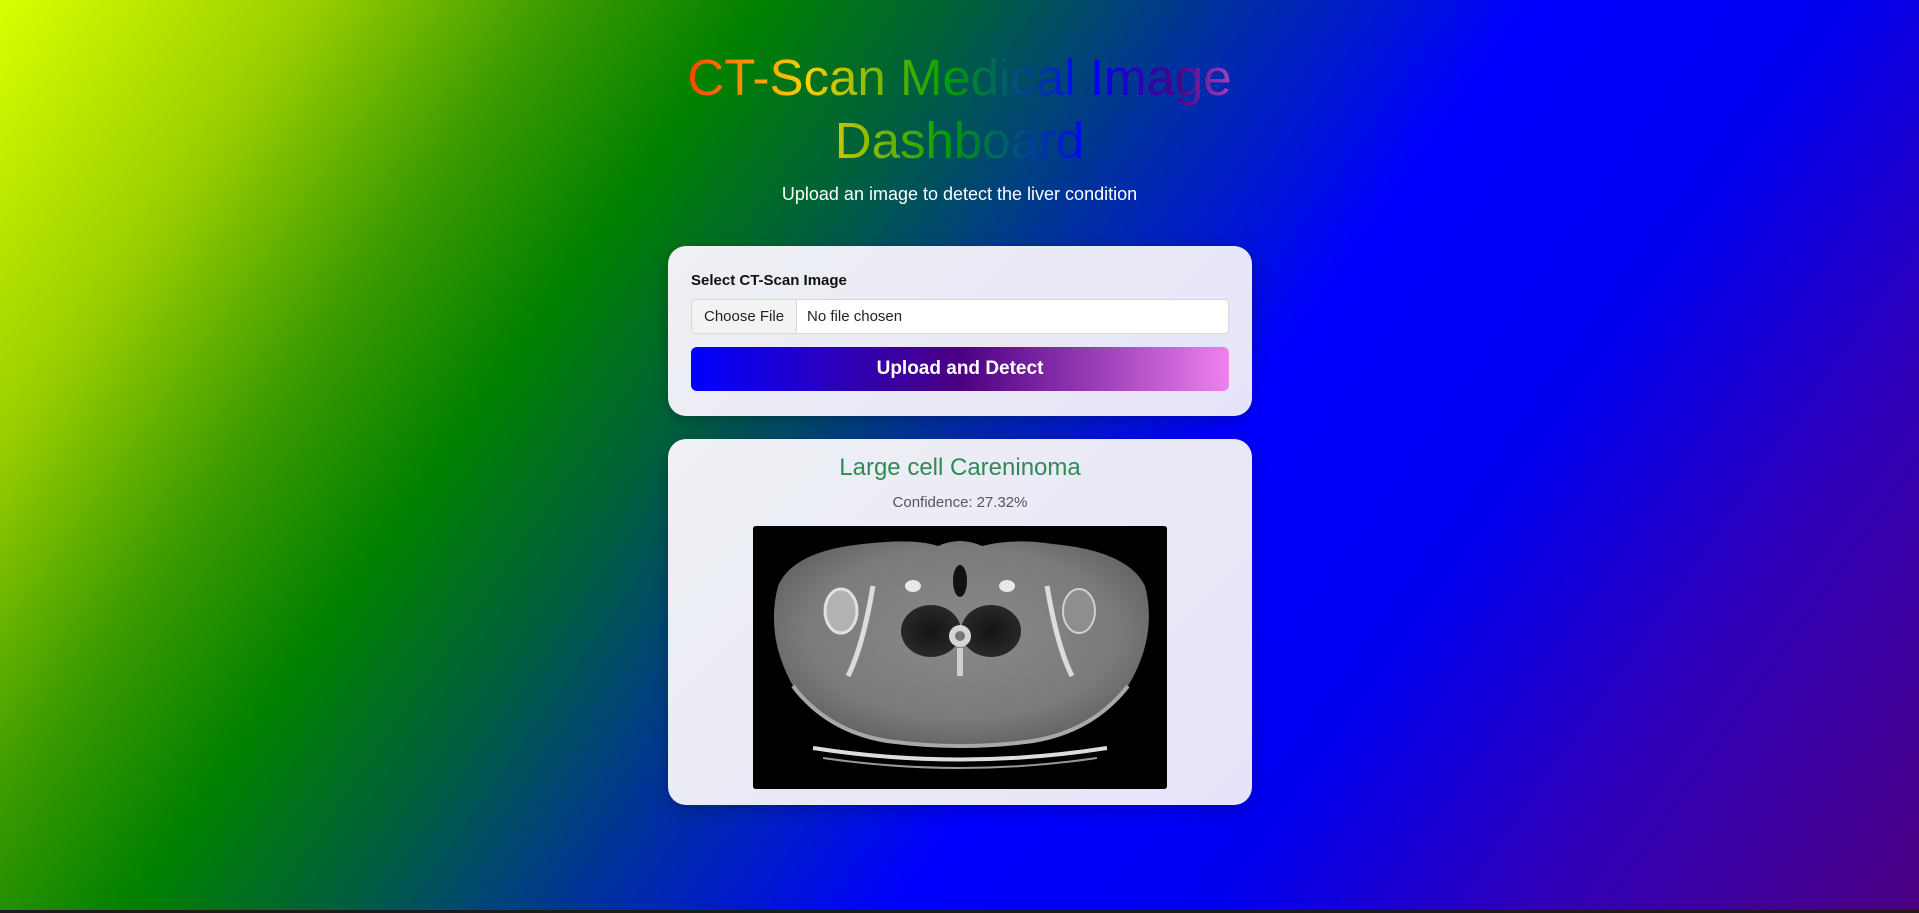 This screenshot has height=913, width=1919. Describe the element at coordinates (1002, 502) in the screenshot. I see `confidence-value: 27.32%` at that location.